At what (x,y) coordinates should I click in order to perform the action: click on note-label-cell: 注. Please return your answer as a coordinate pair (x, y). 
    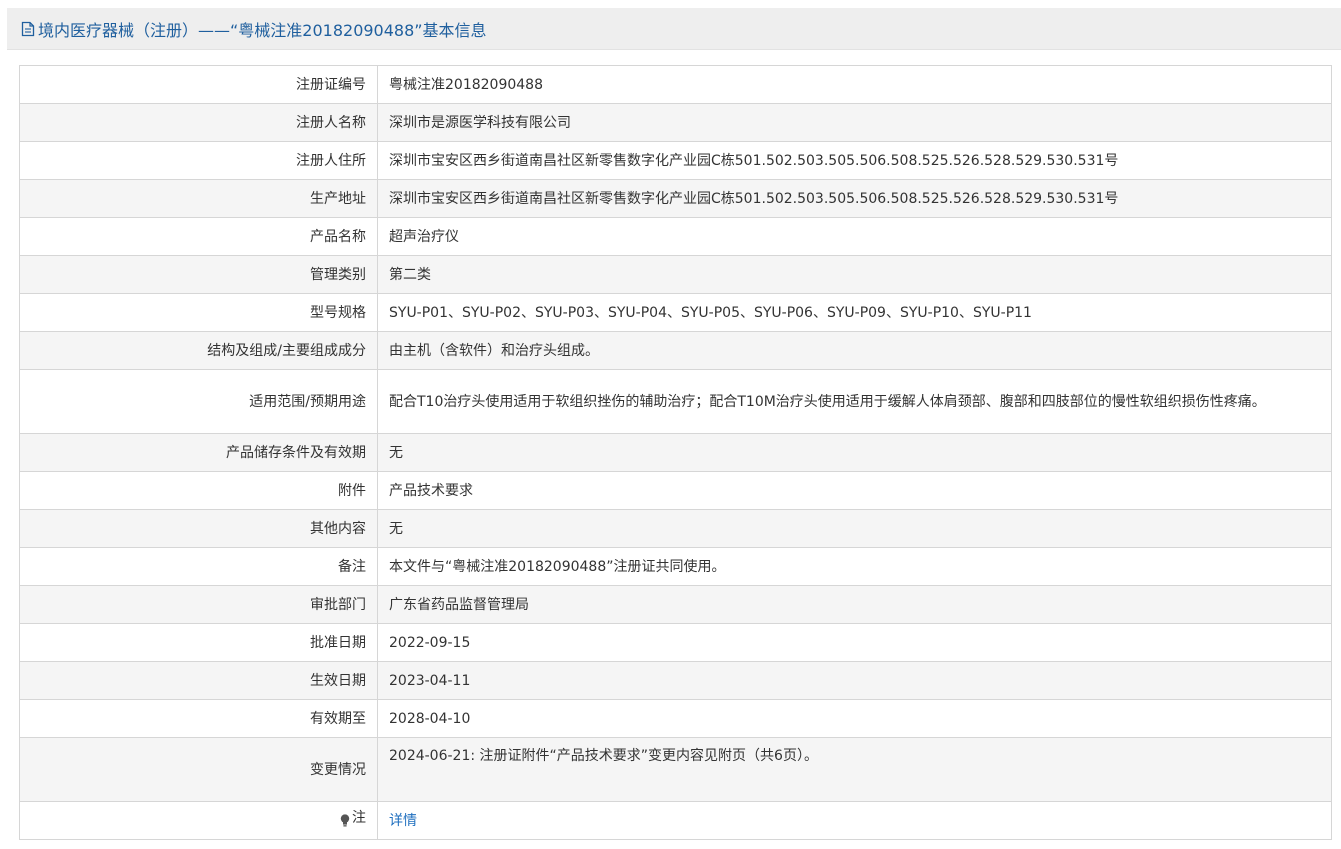
    Looking at the image, I should click on (198, 820).